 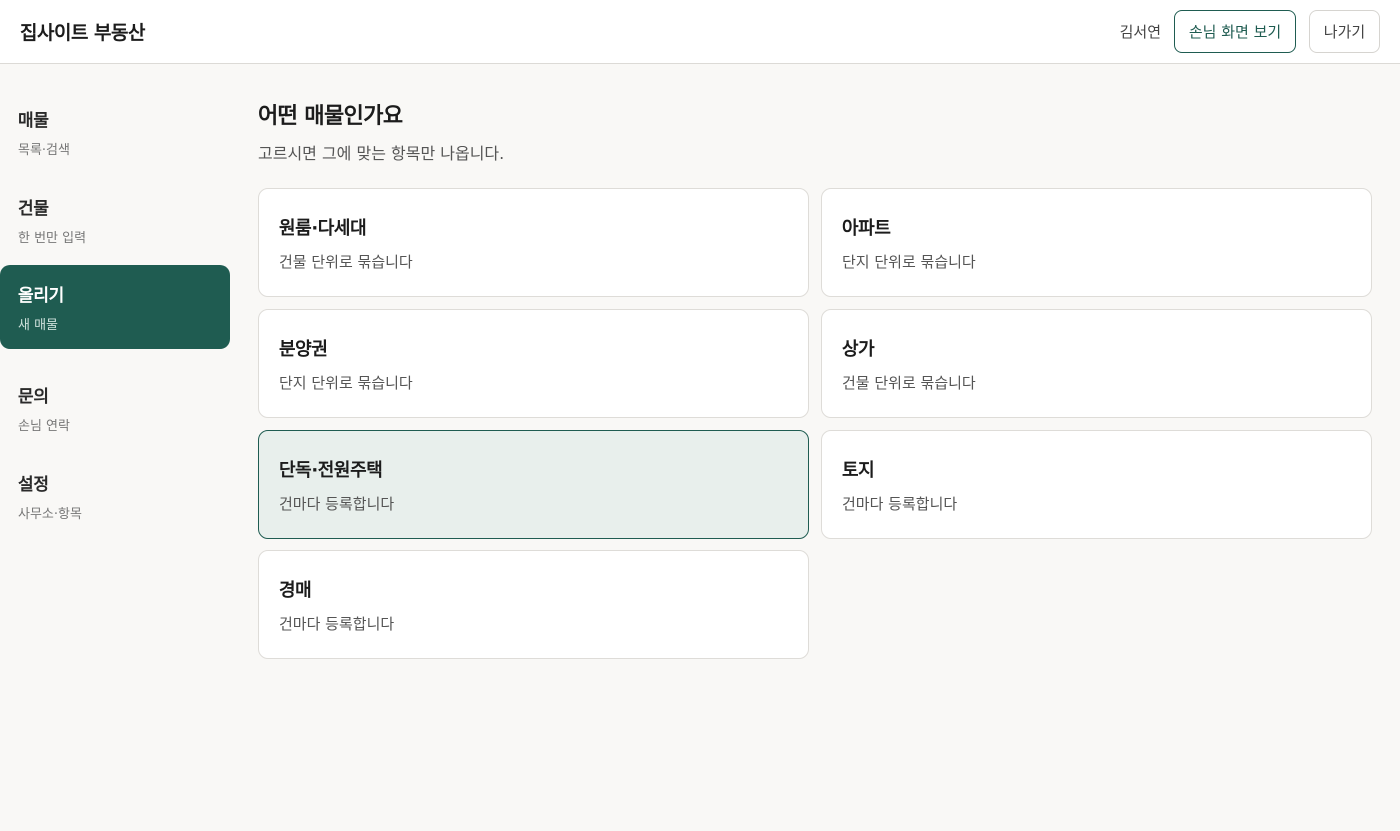 What do you see at coordinates (1140, 32) in the screenshot?
I see `user-name: 김서연` at bounding box center [1140, 32].